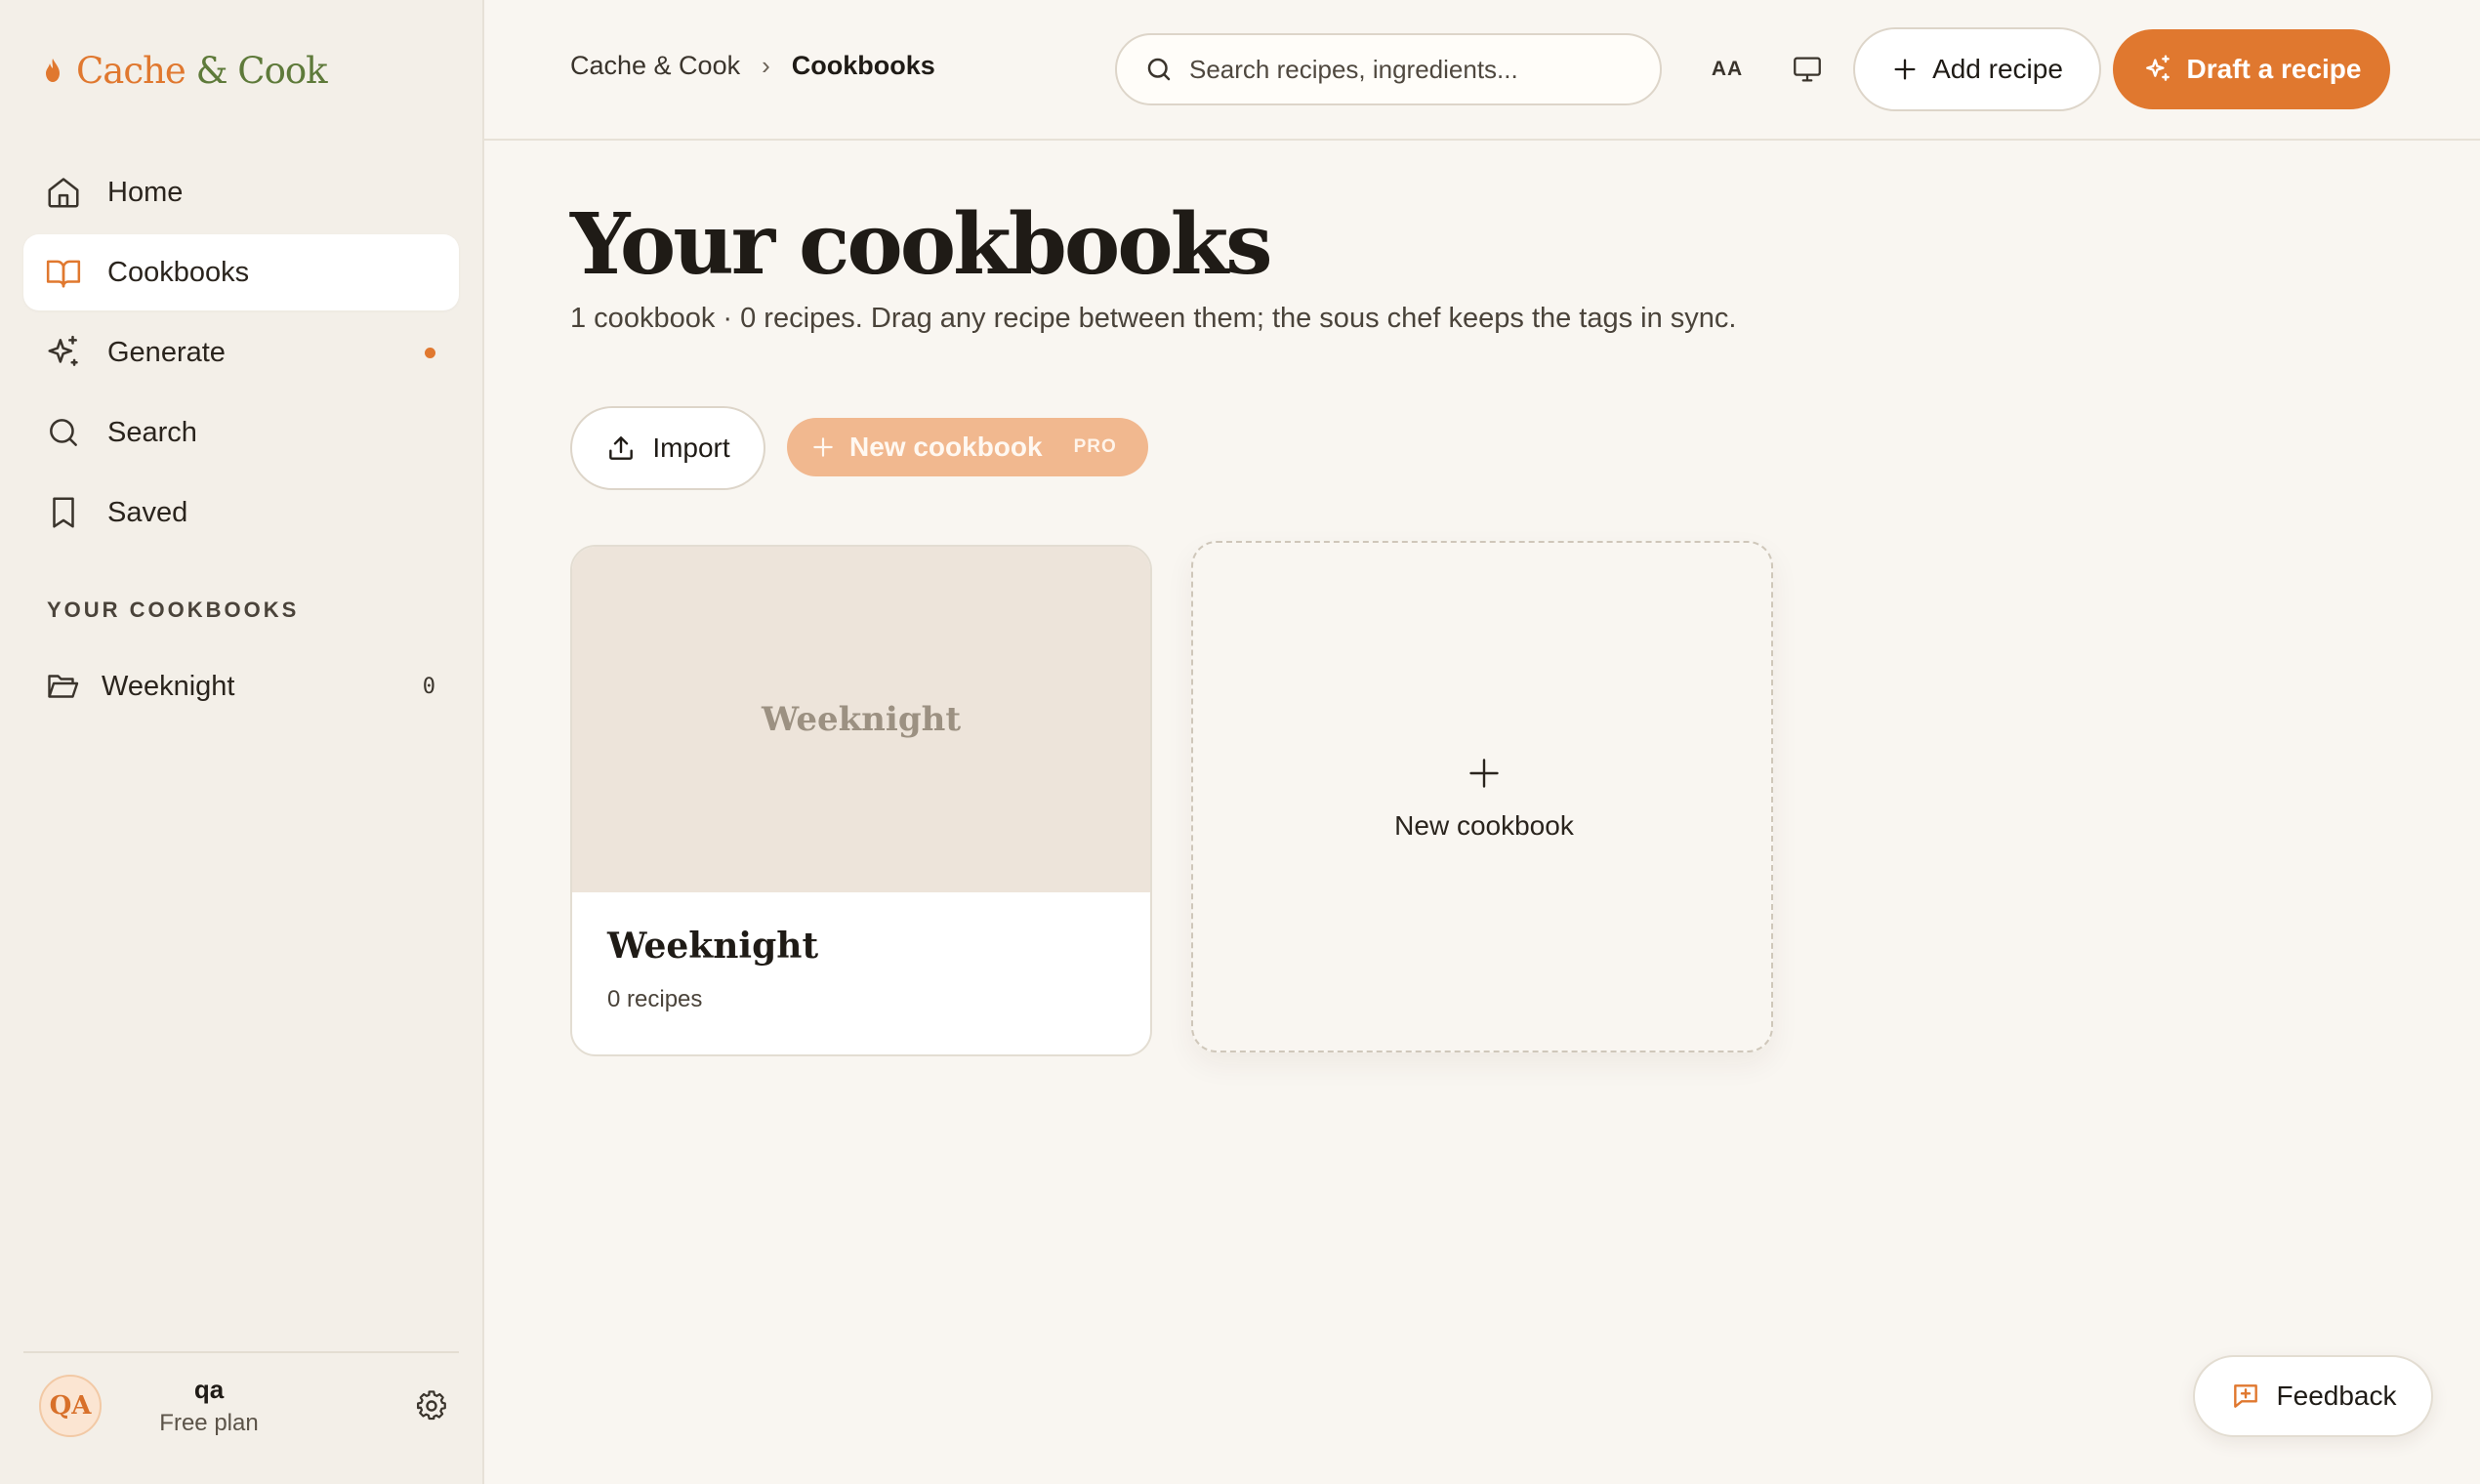 The height and width of the screenshot is (1484, 2480). What do you see at coordinates (131, 71) in the screenshot?
I see `brand-name-part1: Cache` at bounding box center [131, 71].